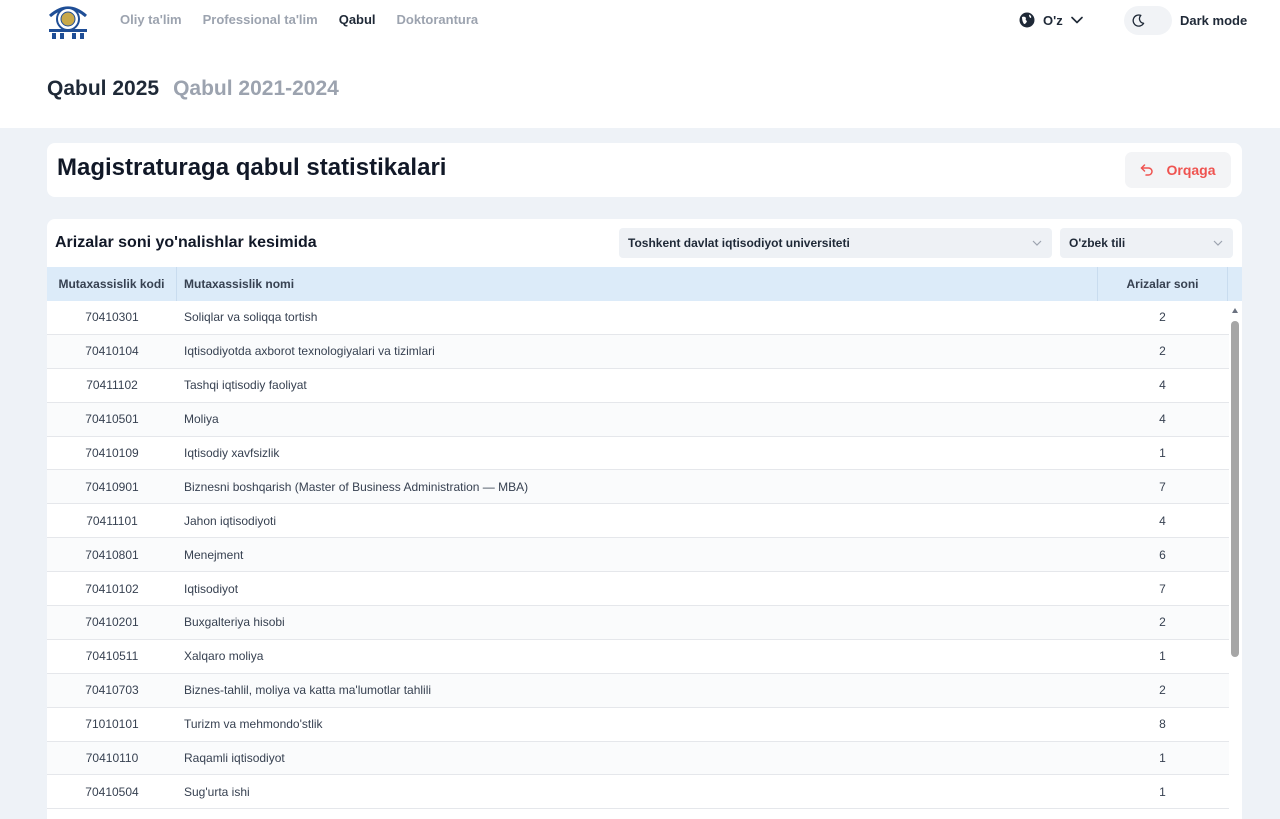 The height and width of the screenshot is (819, 1280). I want to click on cell-code: 70410109, so click(112, 453).